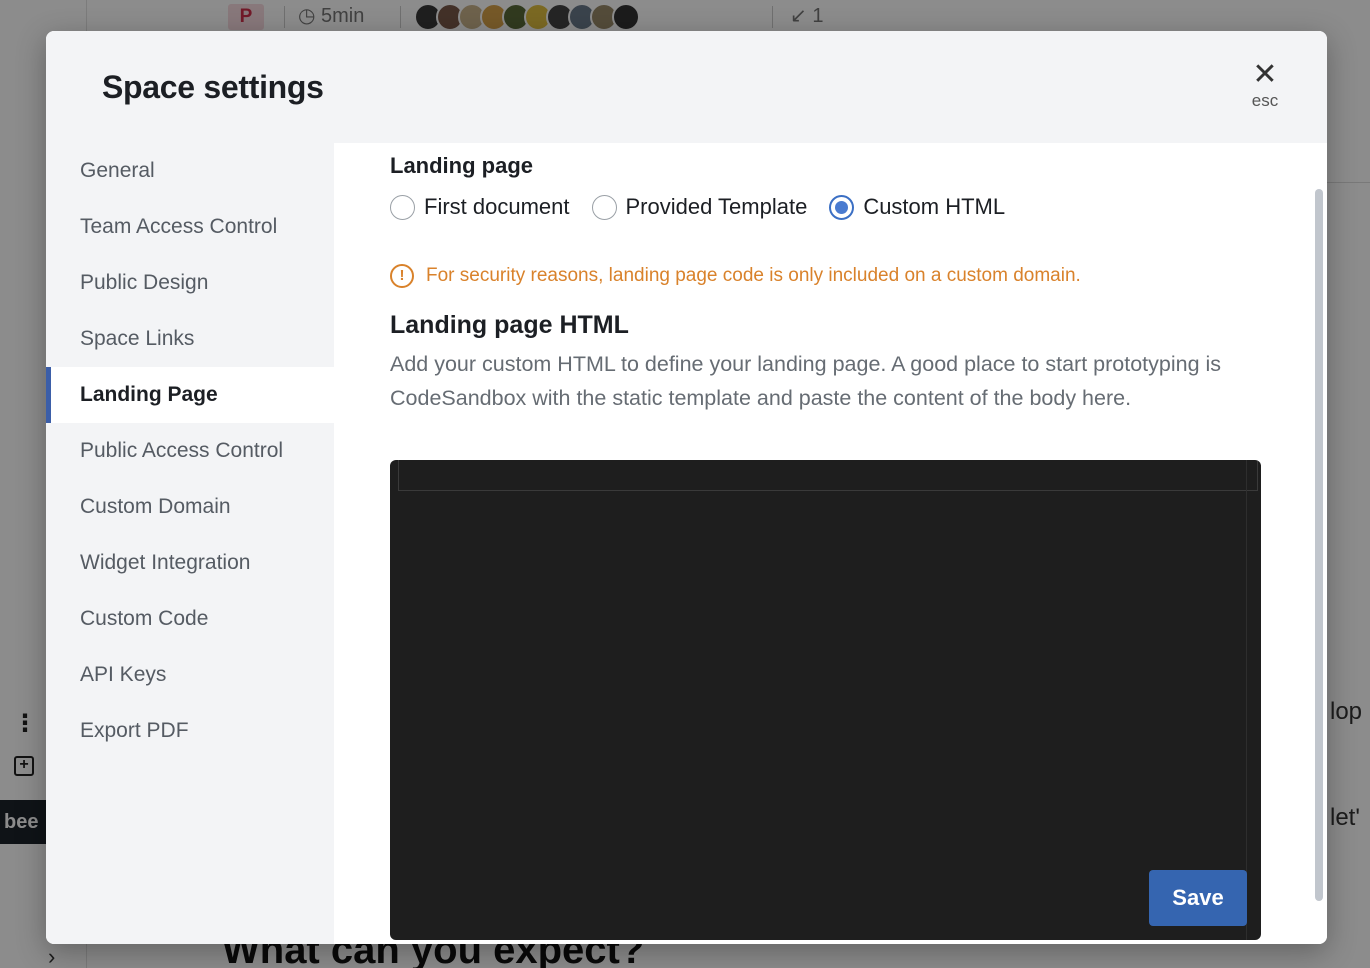  What do you see at coordinates (1319, 545) in the screenshot?
I see `content-scrollbar` at bounding box center [1319, 545].